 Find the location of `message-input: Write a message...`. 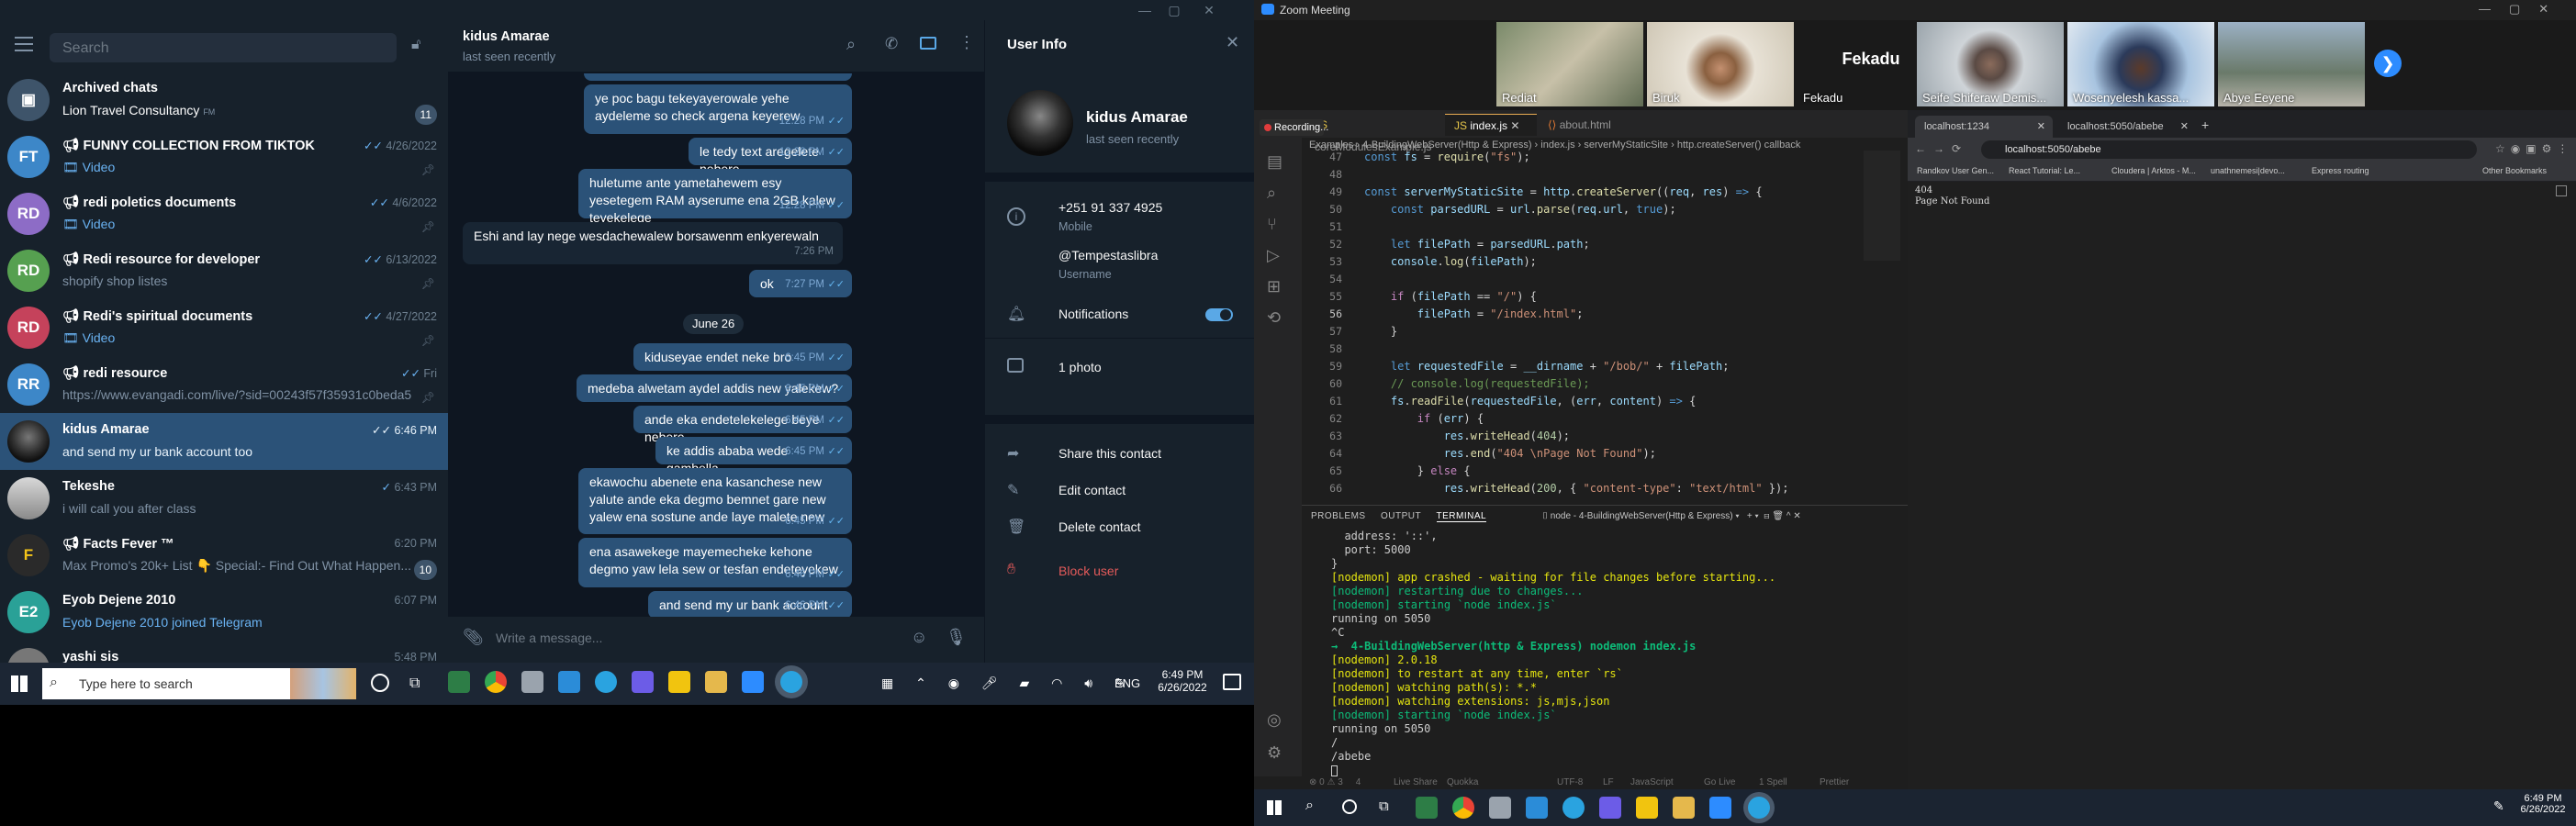

message-input: Write a message... is located at coordinates (549, 638).